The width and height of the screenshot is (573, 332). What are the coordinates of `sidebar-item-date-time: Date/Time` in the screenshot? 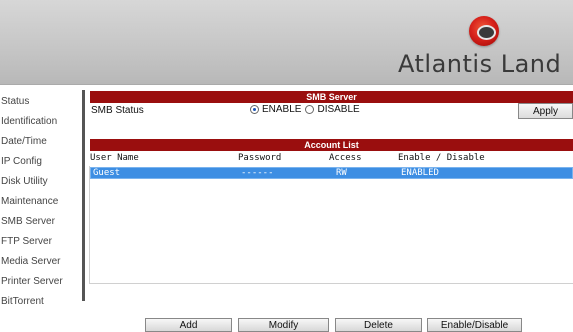 It's located at (43, 142).